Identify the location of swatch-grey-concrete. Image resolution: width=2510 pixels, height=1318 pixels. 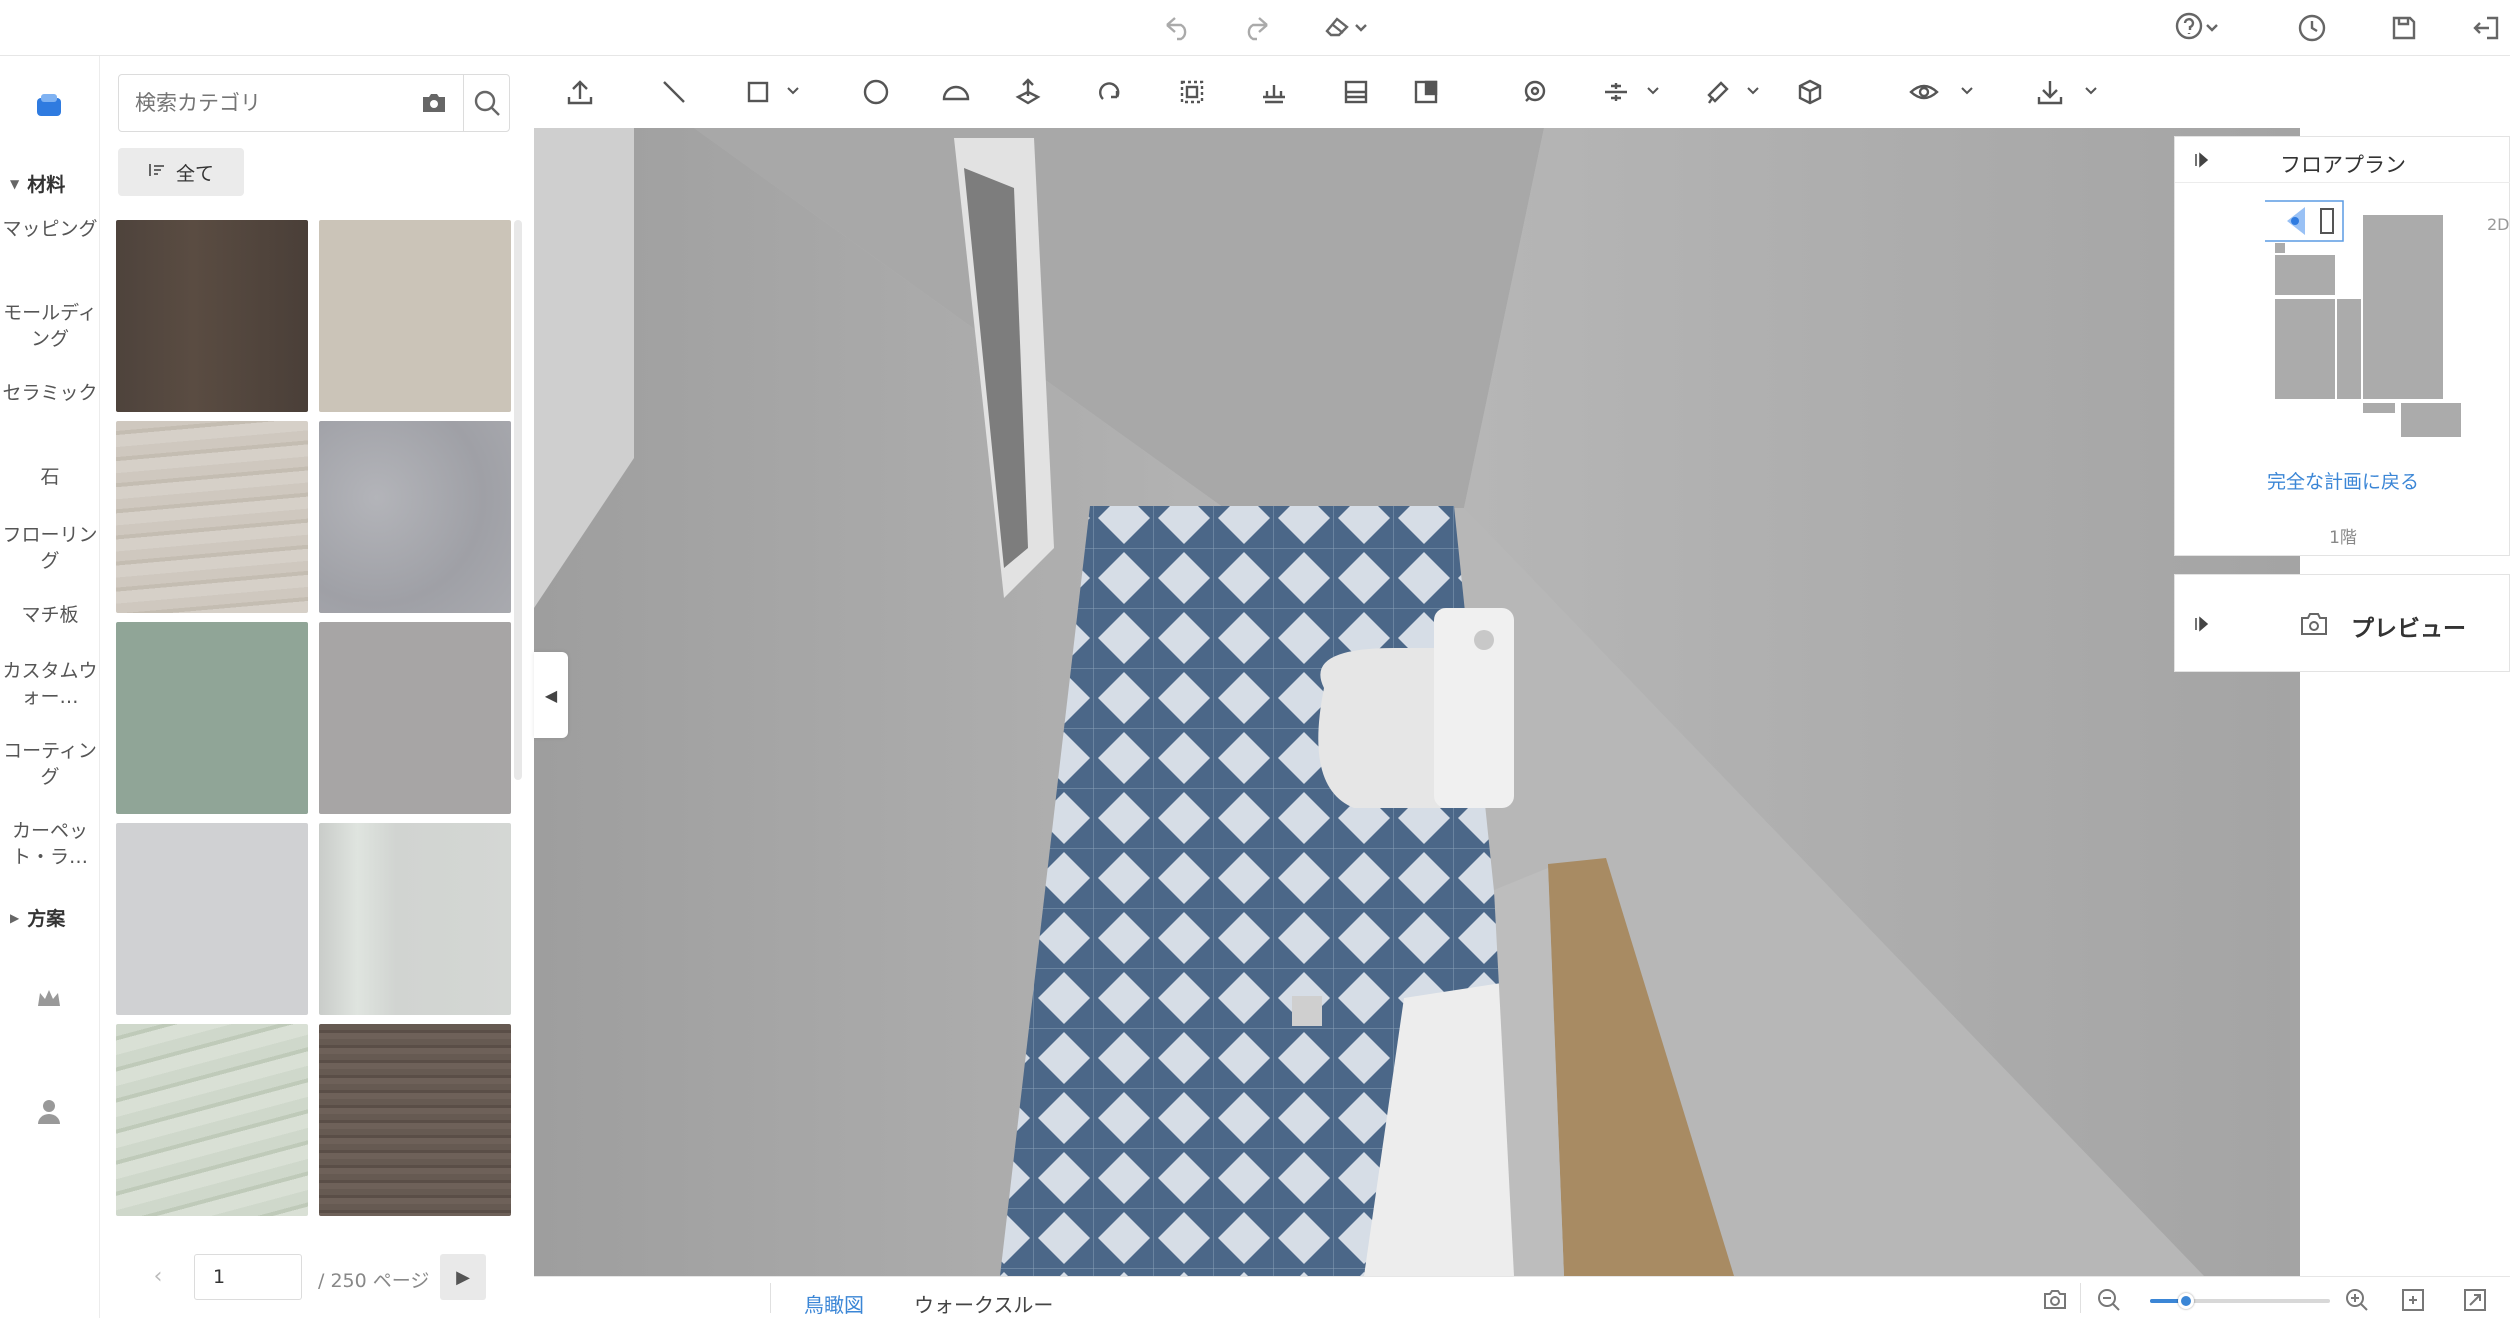
(415, 517).